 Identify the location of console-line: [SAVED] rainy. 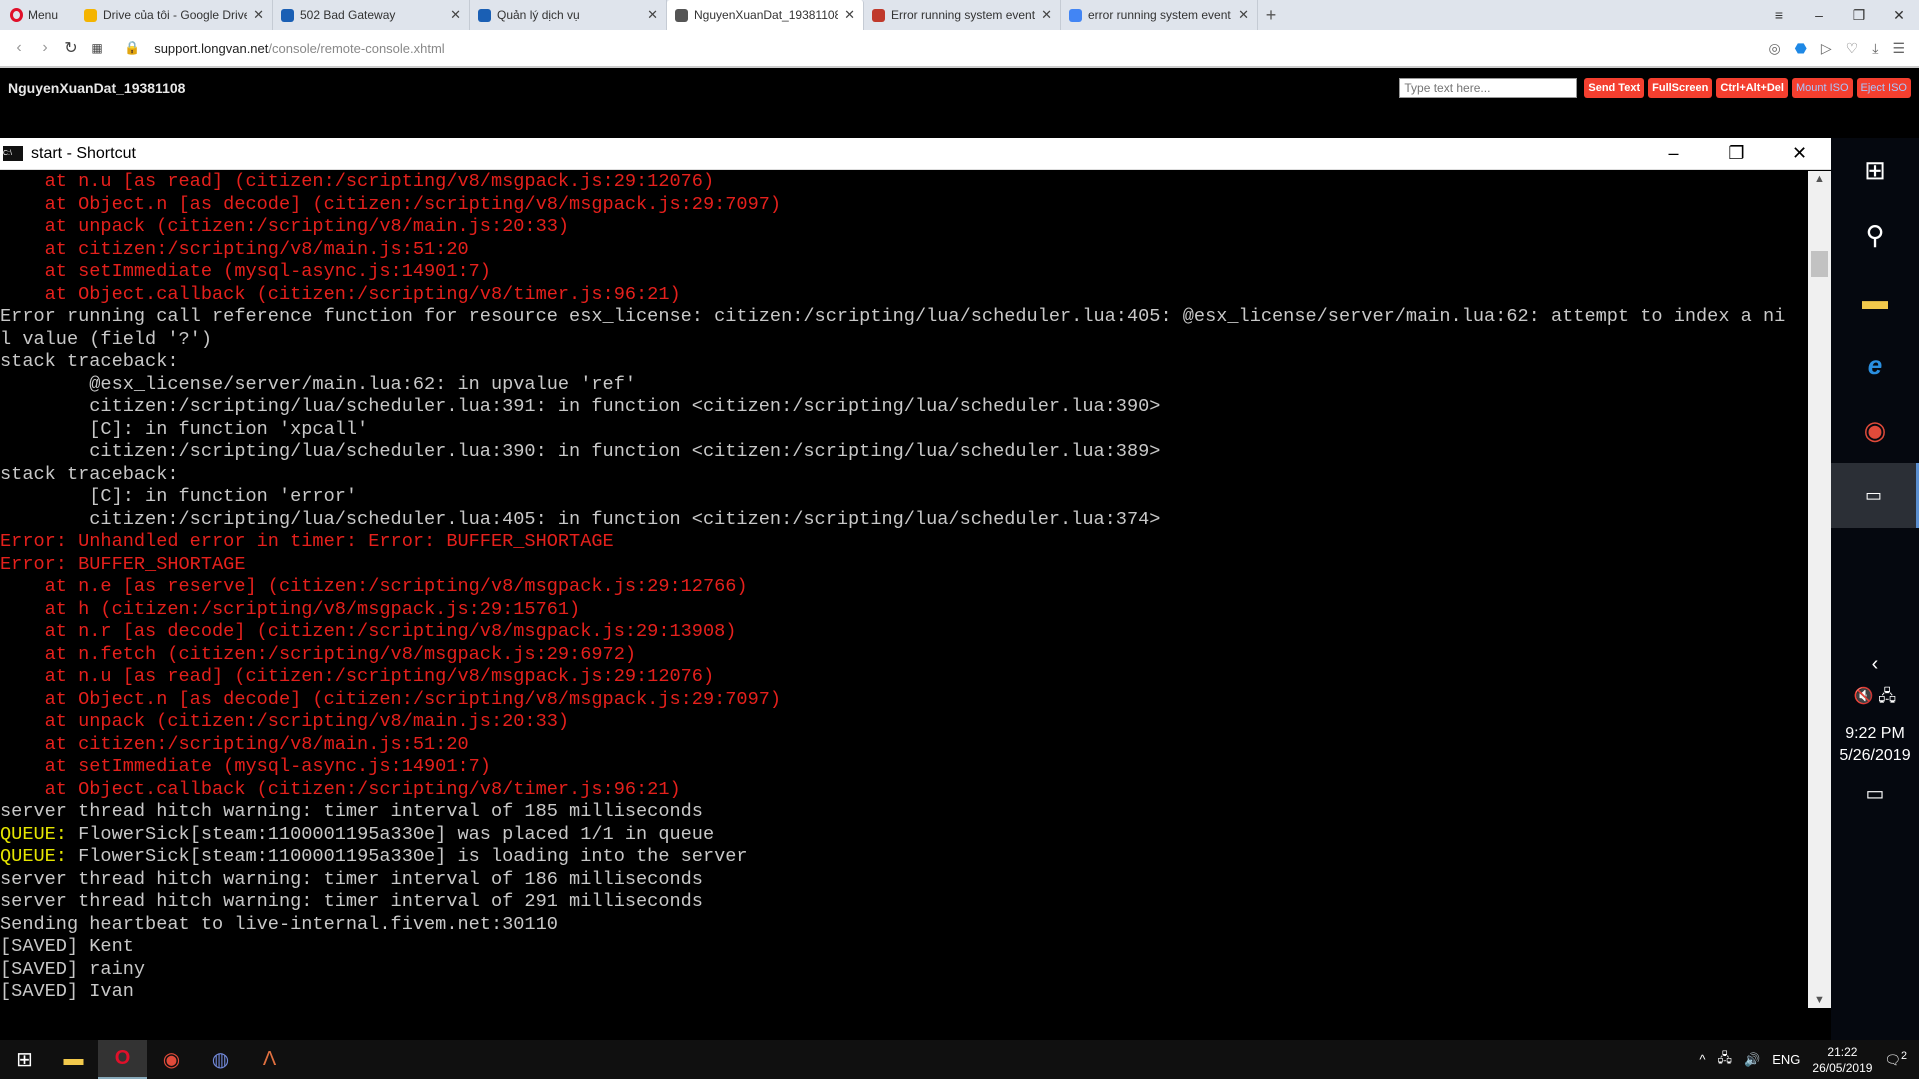
(904, 970).